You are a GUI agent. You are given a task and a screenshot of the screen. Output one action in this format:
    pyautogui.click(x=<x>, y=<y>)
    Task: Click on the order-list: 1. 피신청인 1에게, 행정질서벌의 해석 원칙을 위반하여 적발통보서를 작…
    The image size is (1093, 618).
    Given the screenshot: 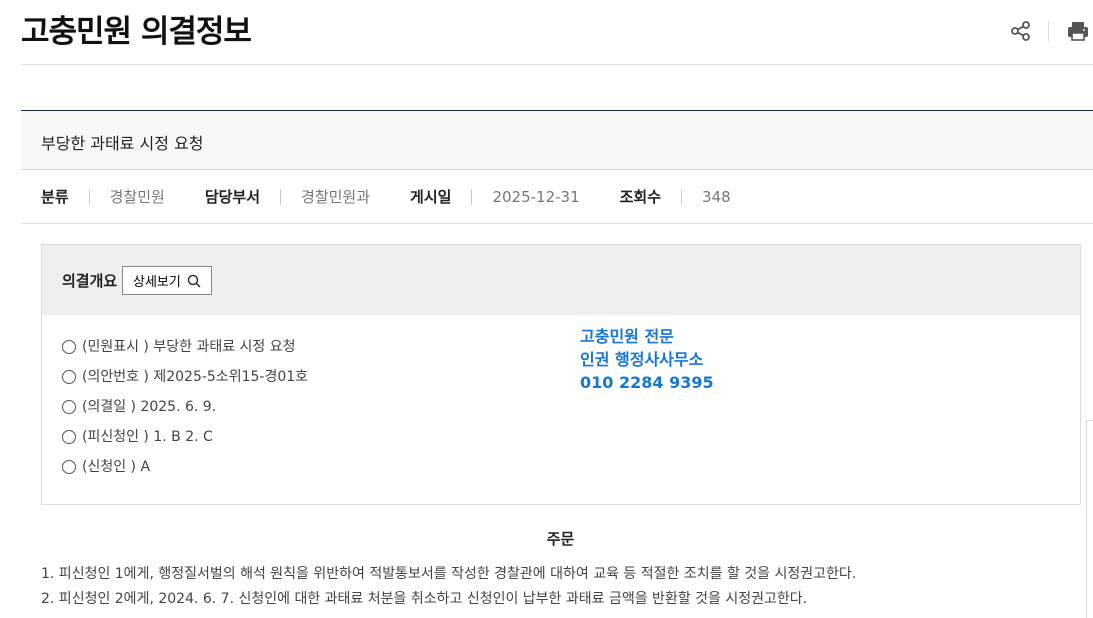 What is the action you would take?
    pyautogui.click(x=448, y=589)
    